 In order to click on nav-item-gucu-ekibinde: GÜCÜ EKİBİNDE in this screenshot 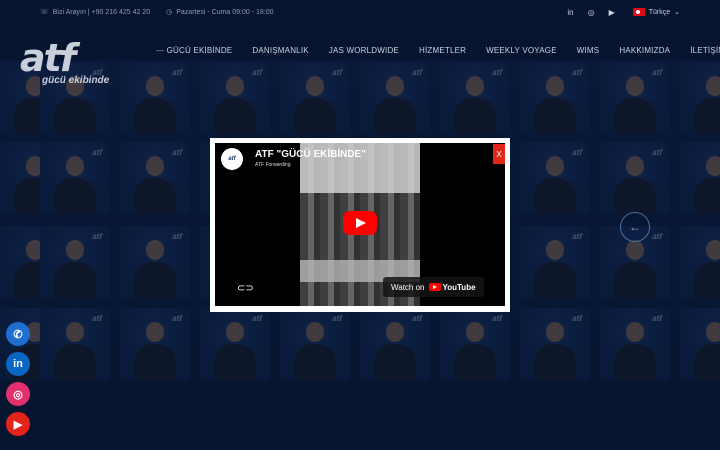, I will do `click(194, 50)`.